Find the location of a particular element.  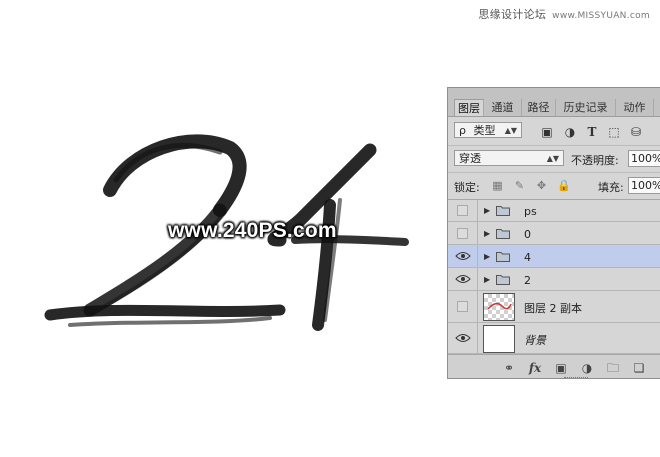

image-filter-icon: ▣ is located at coordinates (547, 132).